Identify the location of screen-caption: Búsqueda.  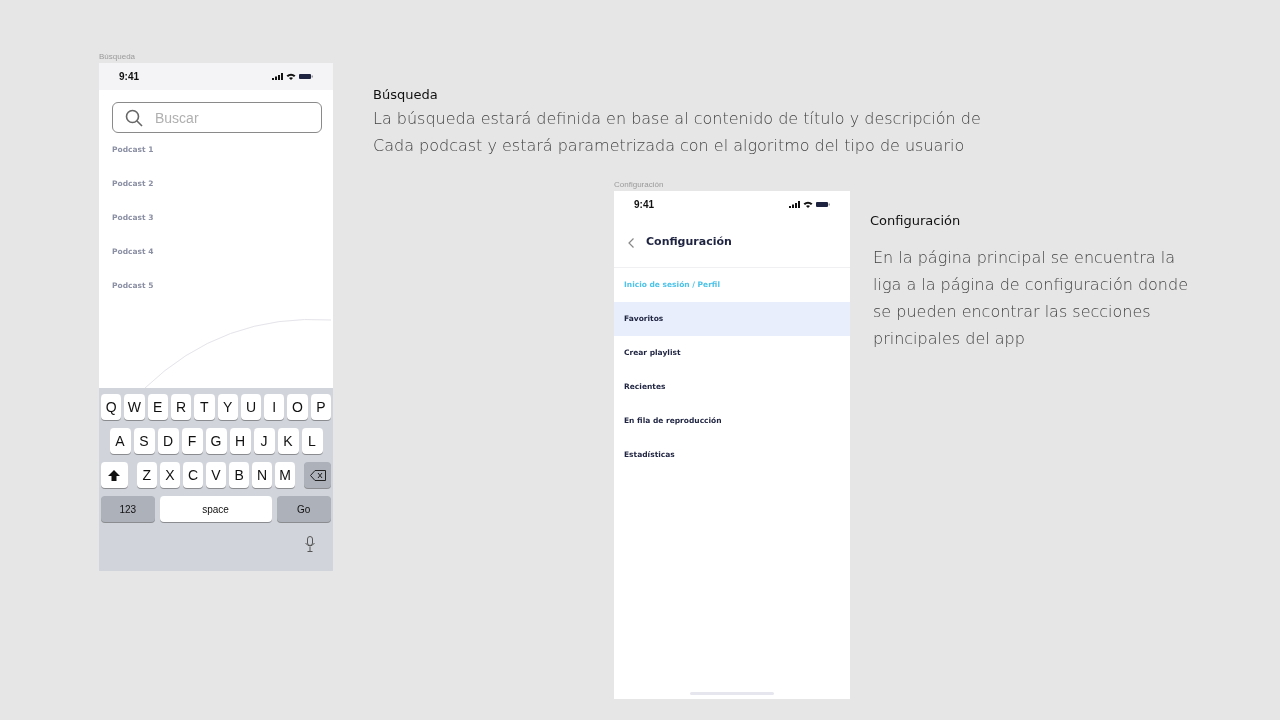
(117, 57).